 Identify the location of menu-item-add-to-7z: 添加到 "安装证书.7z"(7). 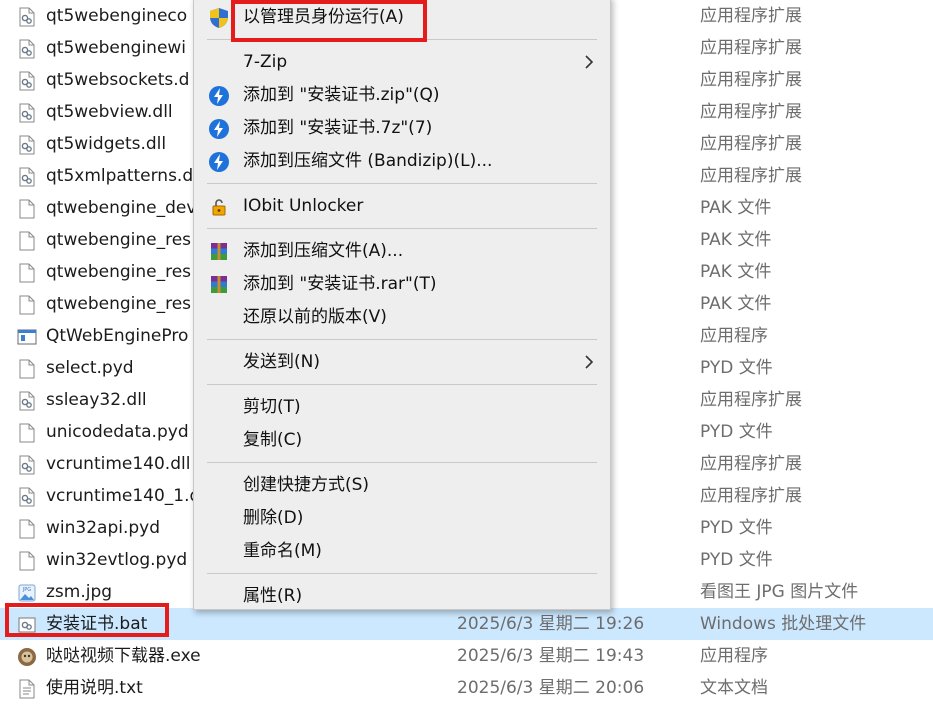
(402, 128).